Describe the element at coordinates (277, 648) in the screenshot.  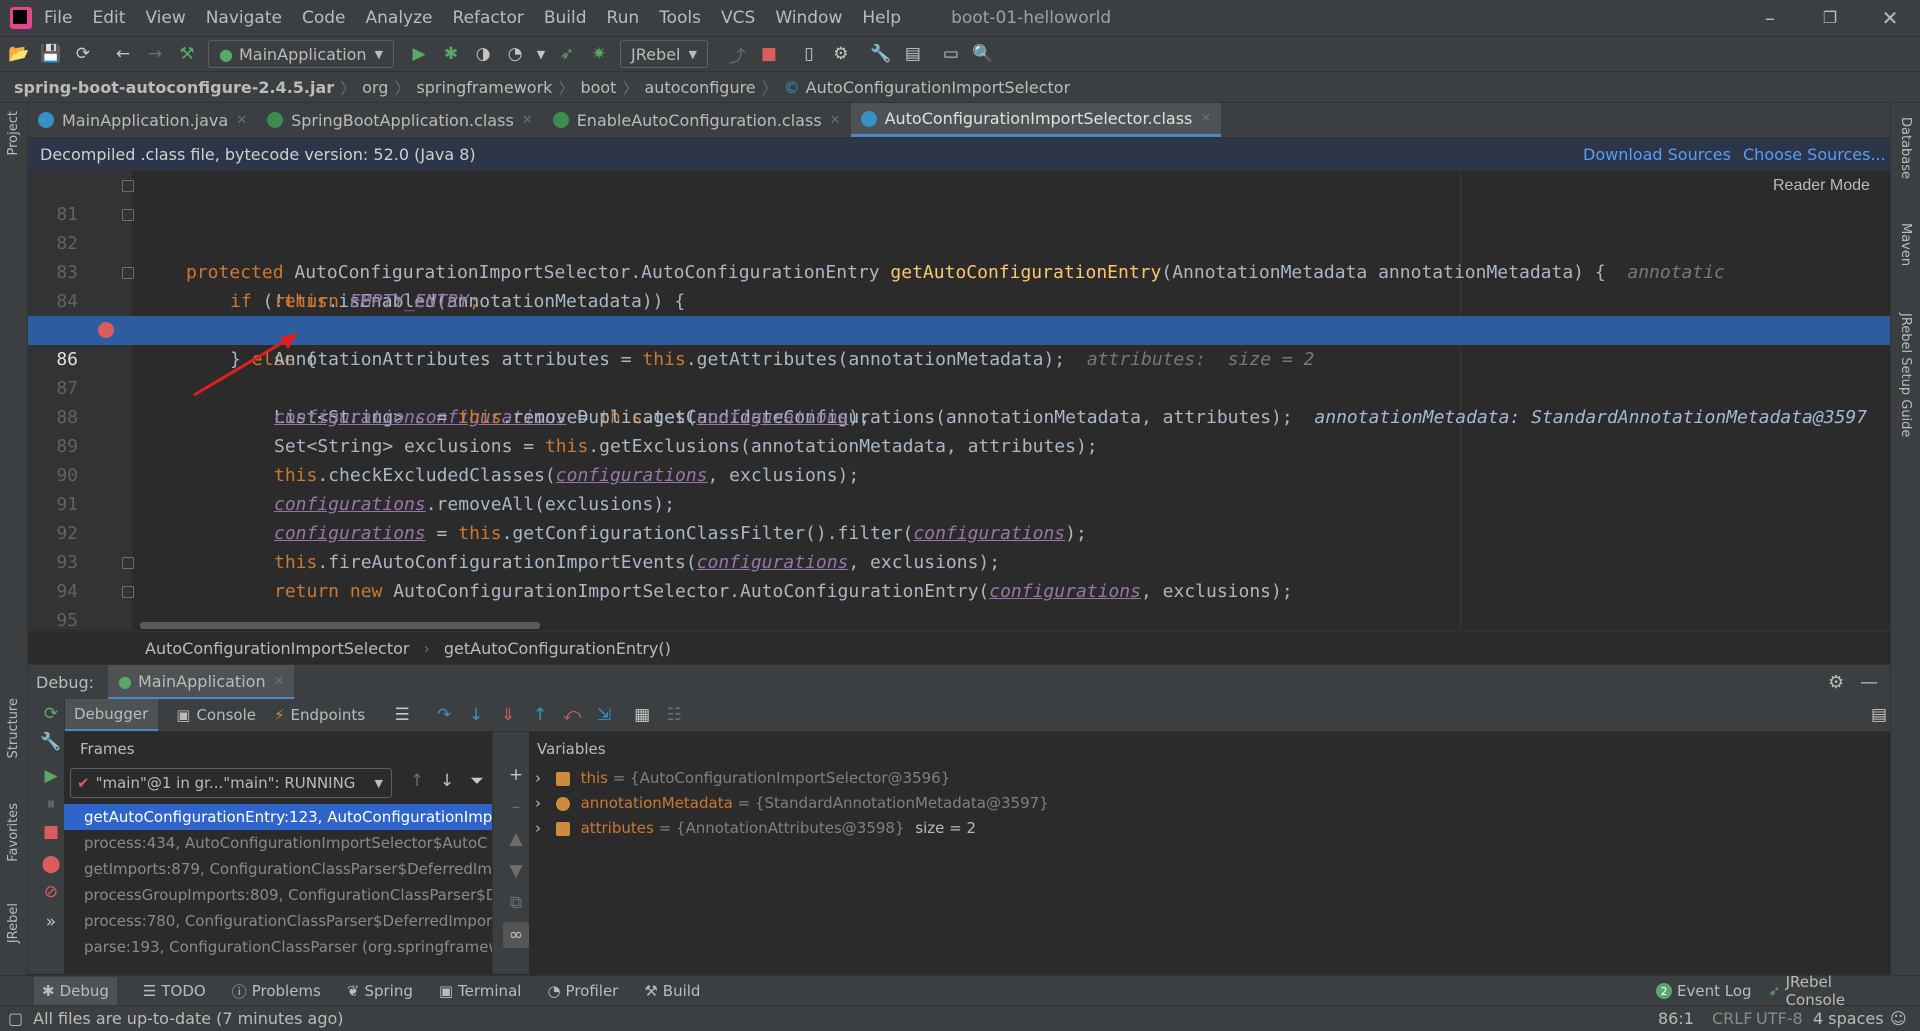
I see `crumb-class: AutoConfigurationImportSelector` at that location.